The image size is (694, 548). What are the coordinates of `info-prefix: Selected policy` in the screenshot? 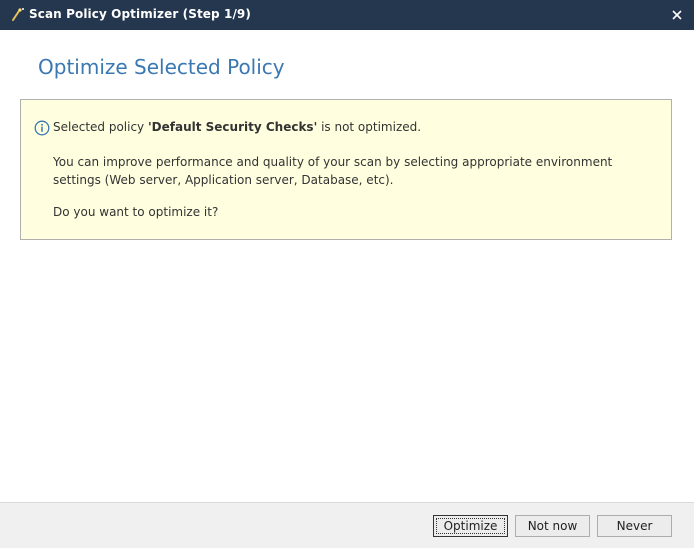 It's located at (100, 127).